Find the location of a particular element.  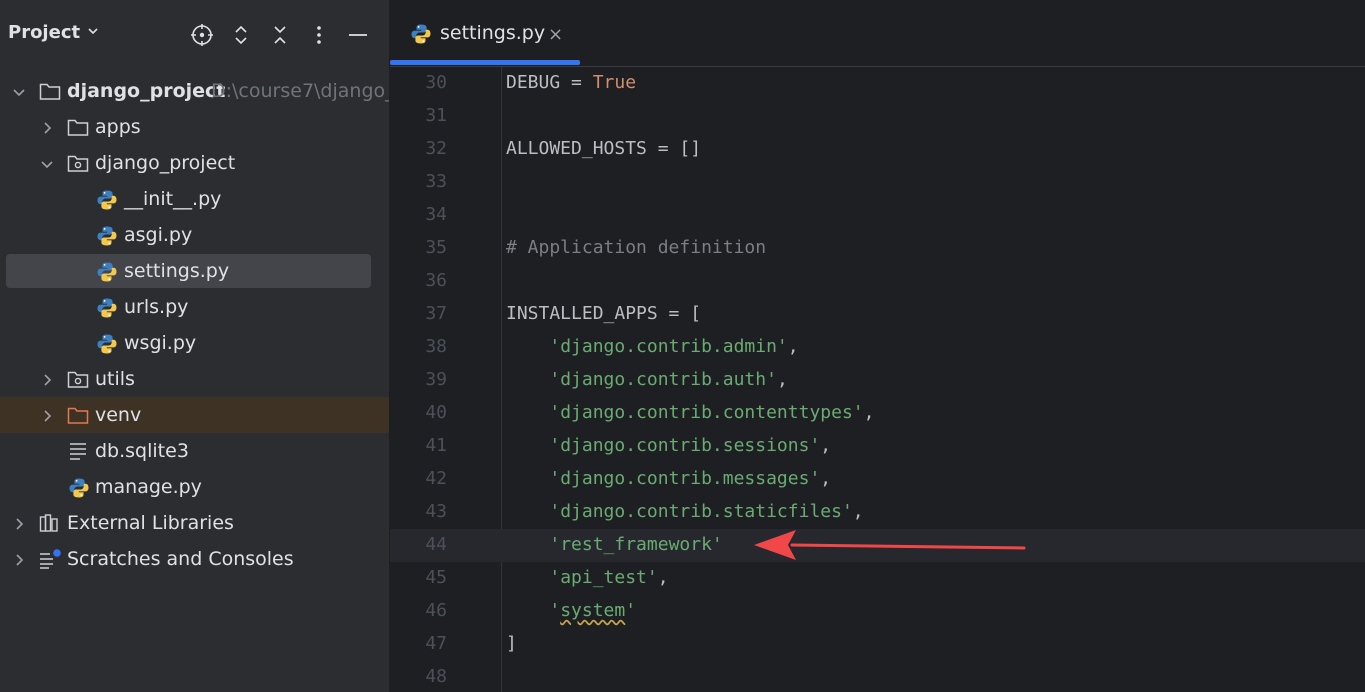

code-line: 35 # Application definition is located at coordinates (877, 248).